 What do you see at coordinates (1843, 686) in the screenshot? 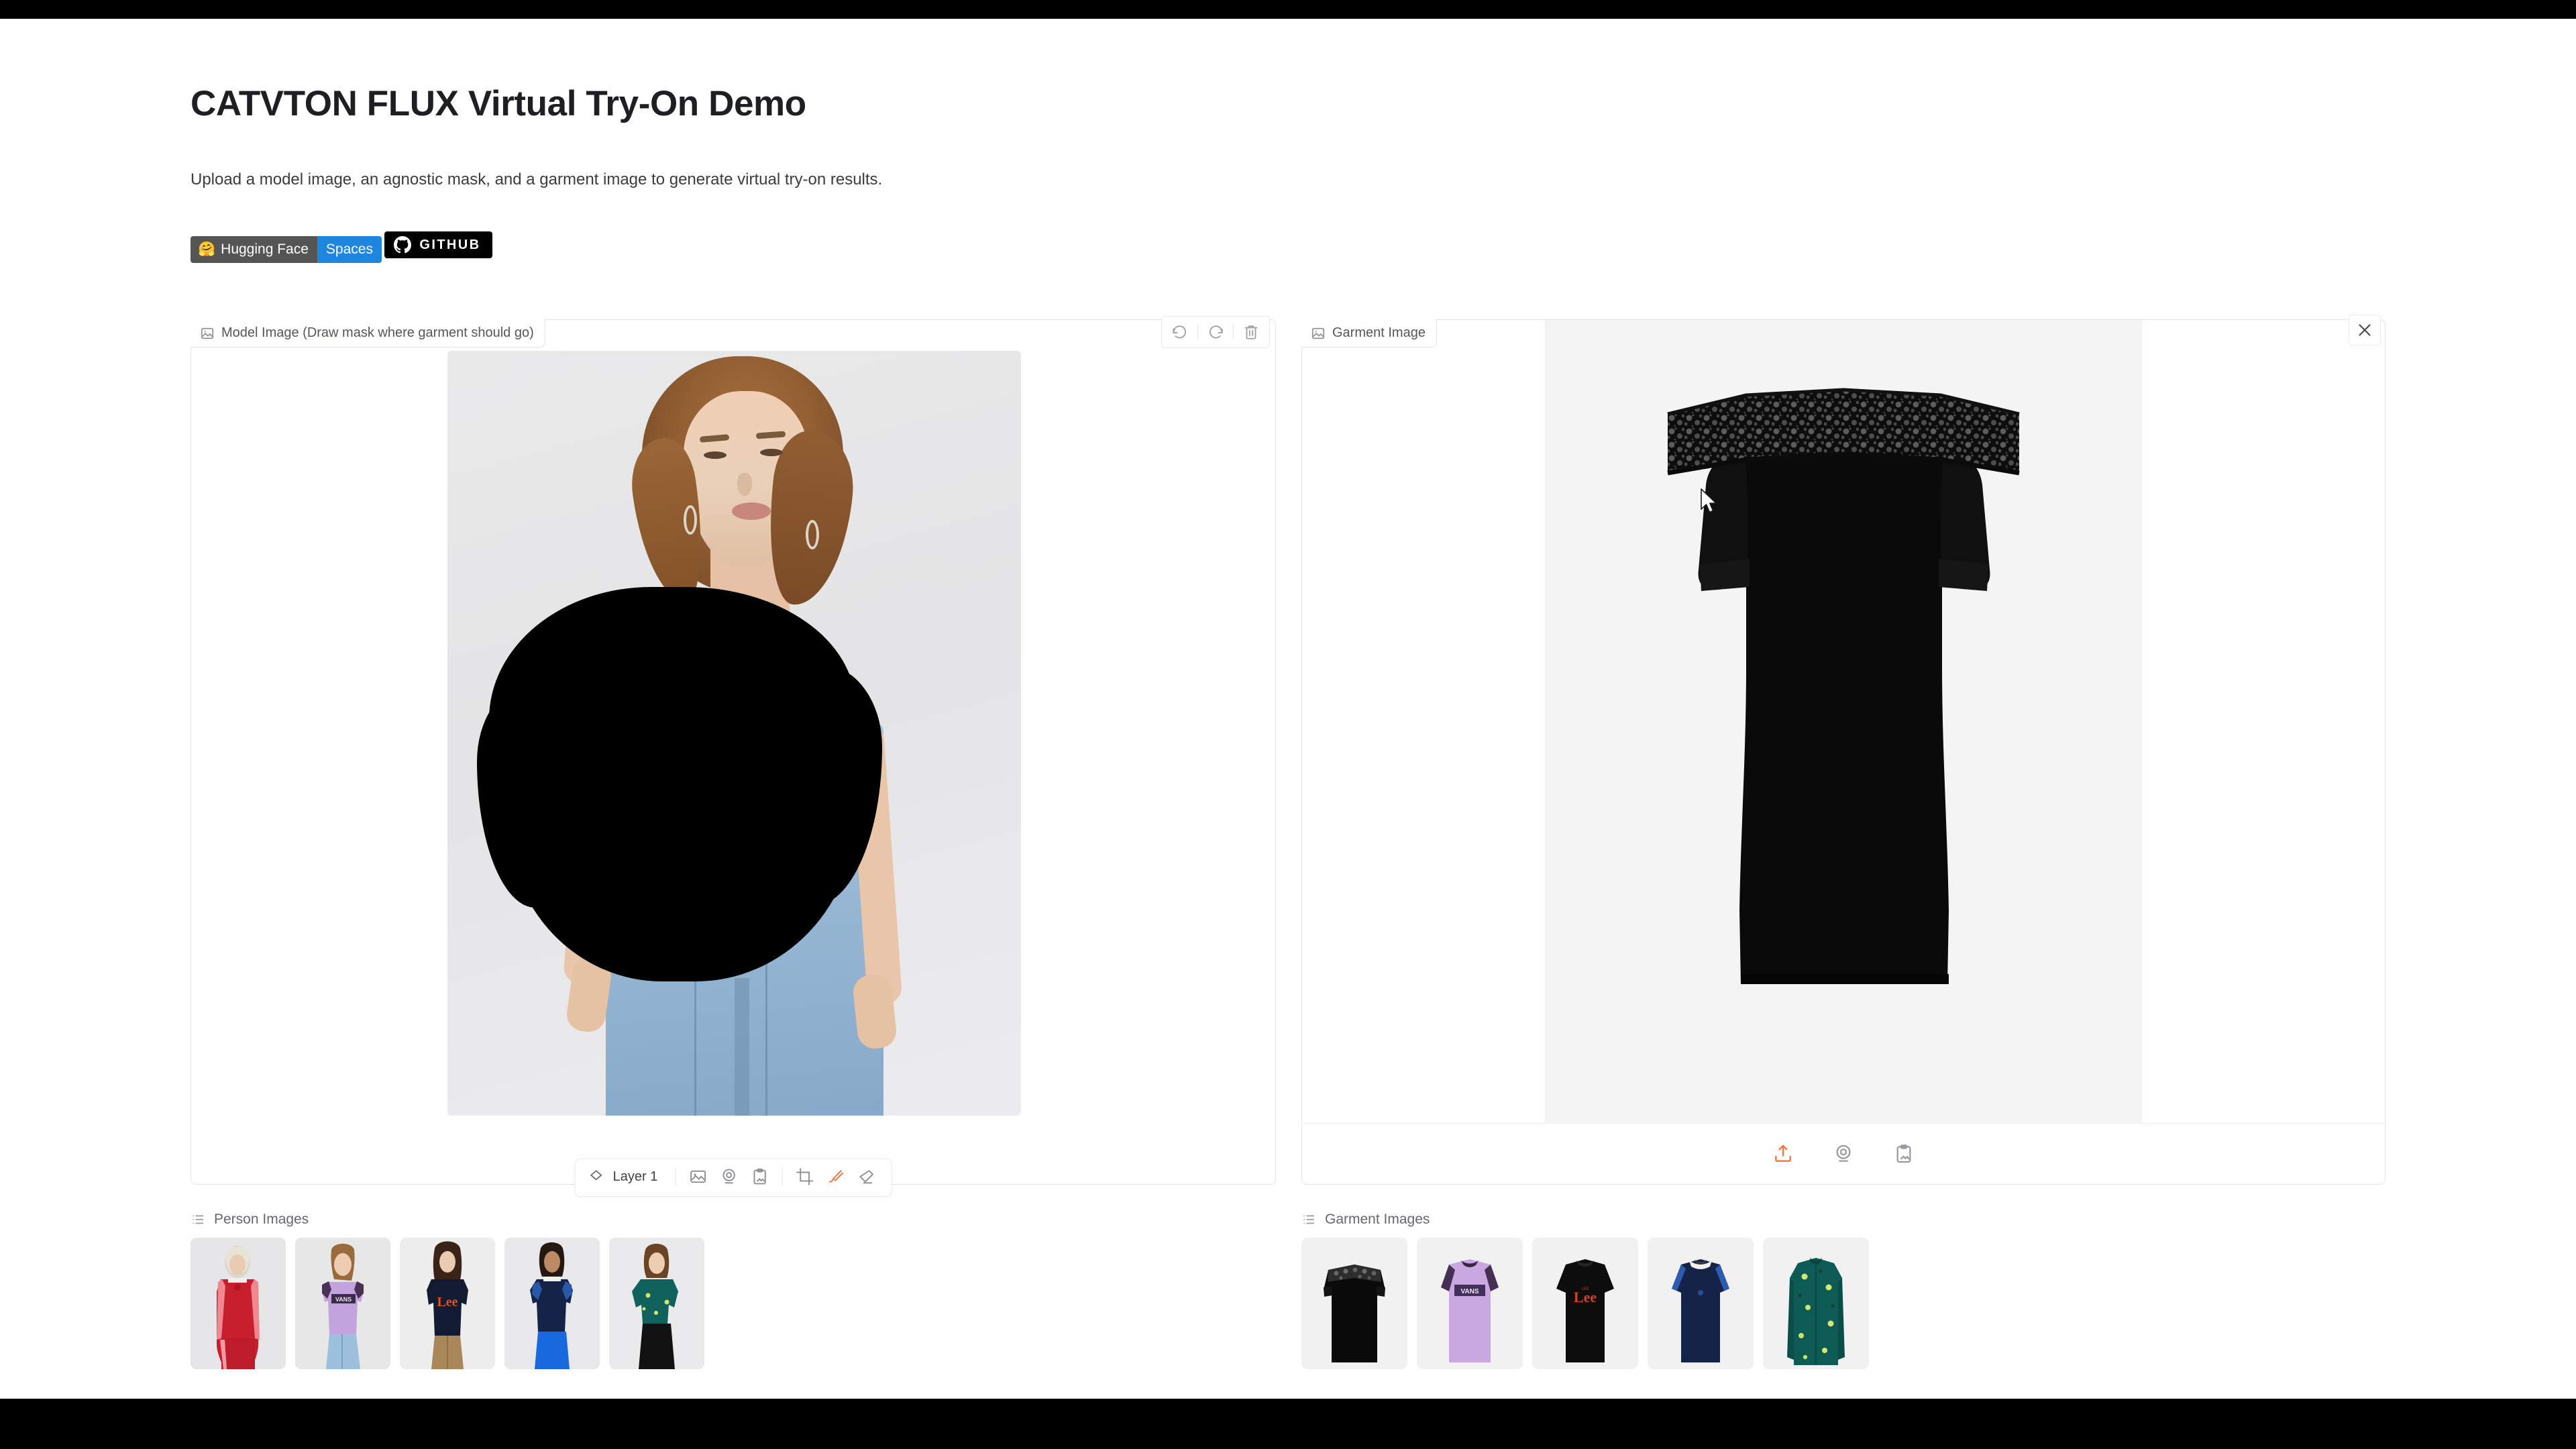
I see `garment-artwork` at bounding box center [1843, 686].